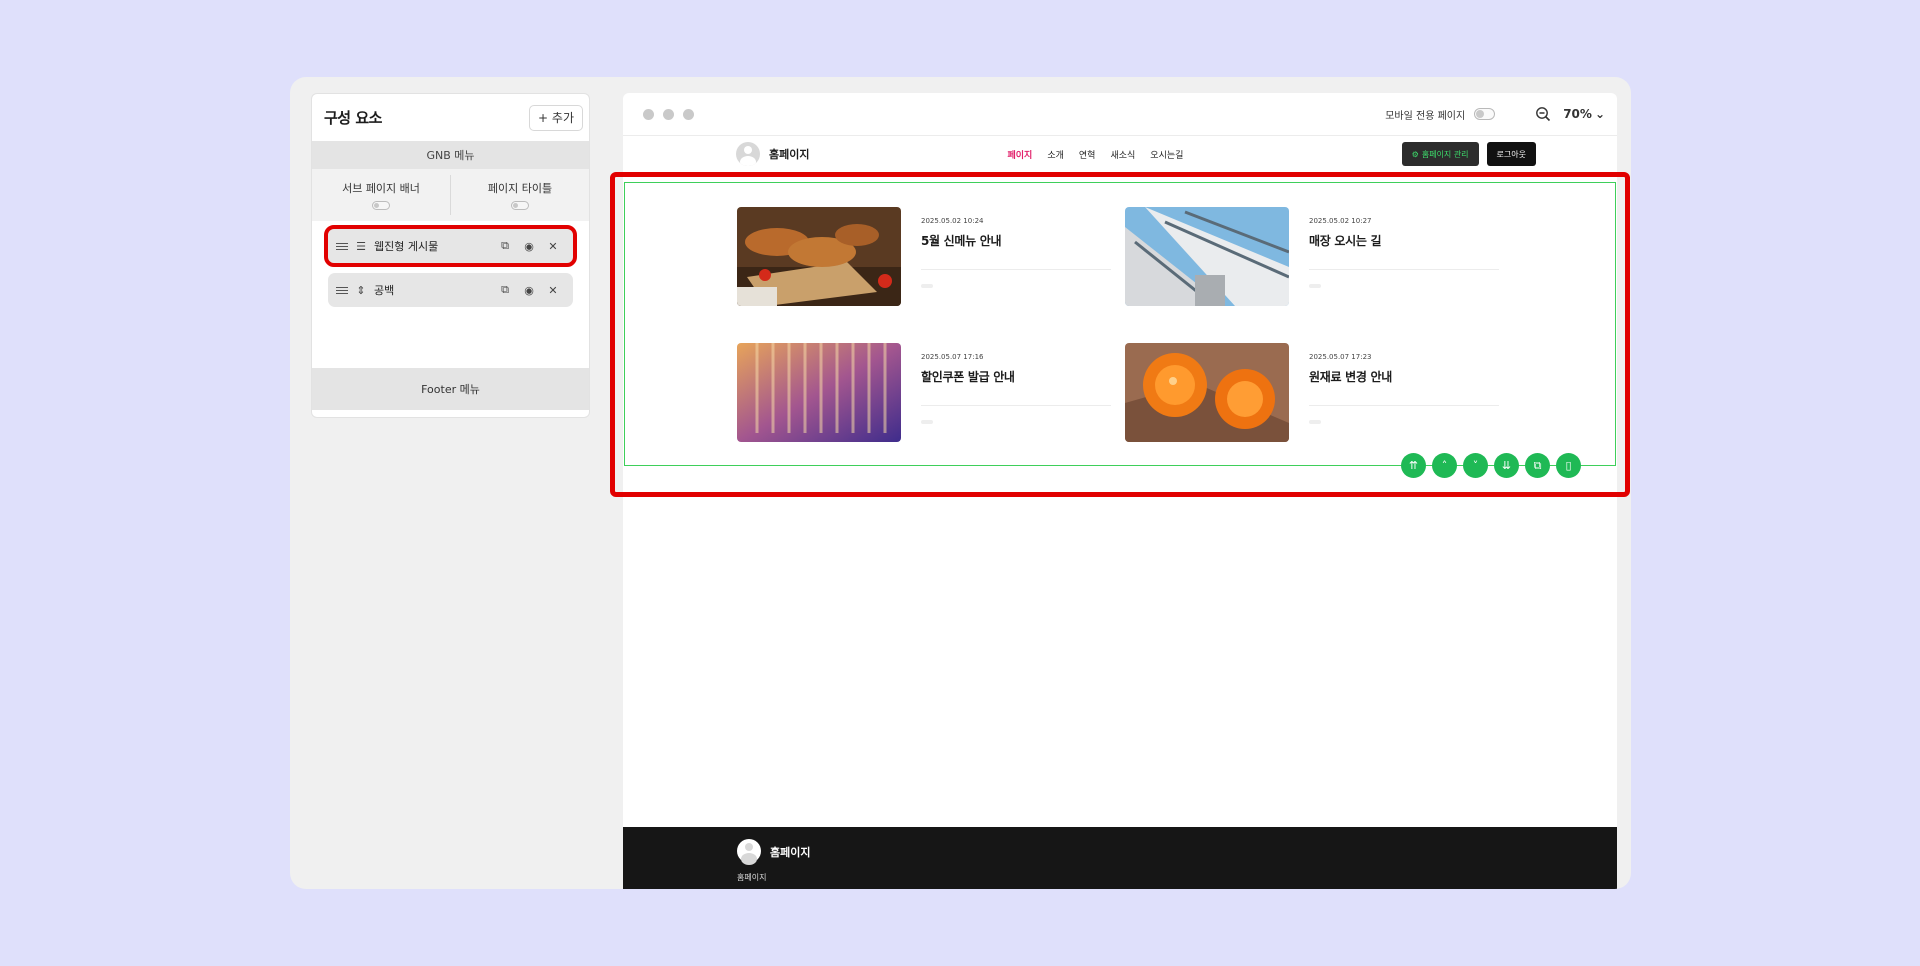 Image resolution: width=1920 pixels, height=966 pixels. I want to click on preview-controls: 모바일 전용 페이지 70% ⌄, so click(1495, 114).